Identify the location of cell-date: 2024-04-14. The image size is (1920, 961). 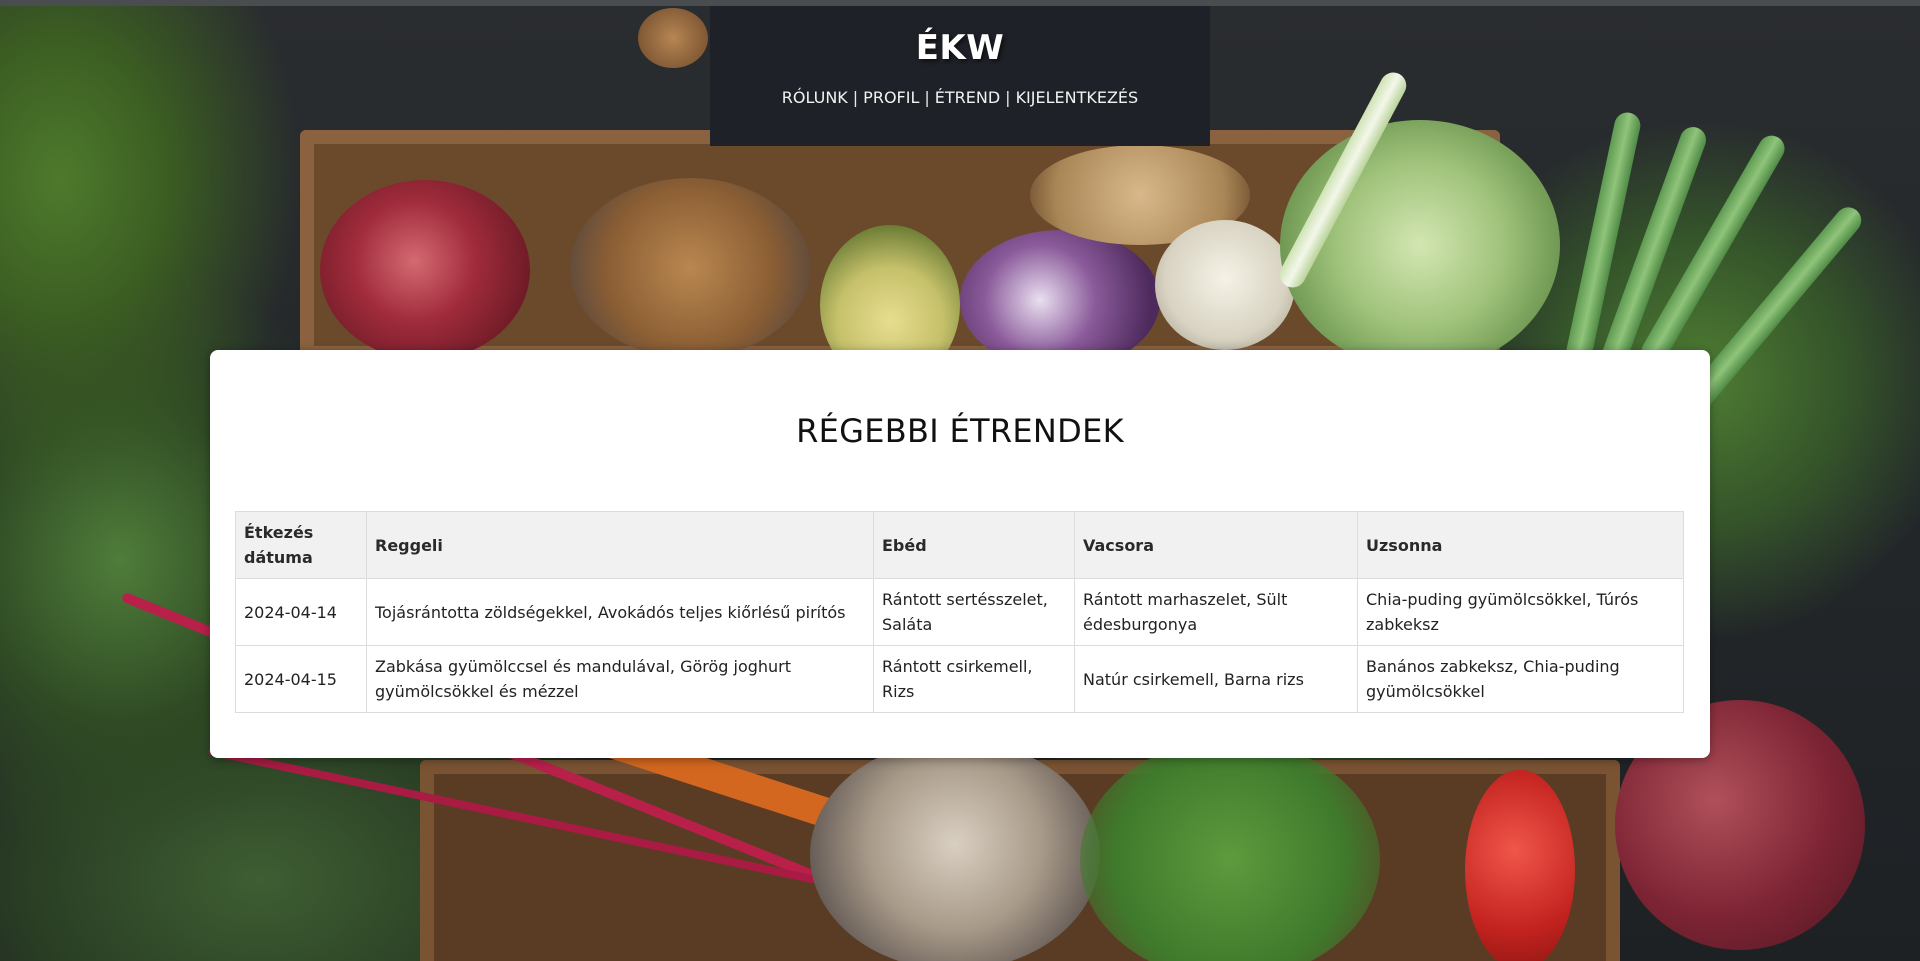
(301, 612).